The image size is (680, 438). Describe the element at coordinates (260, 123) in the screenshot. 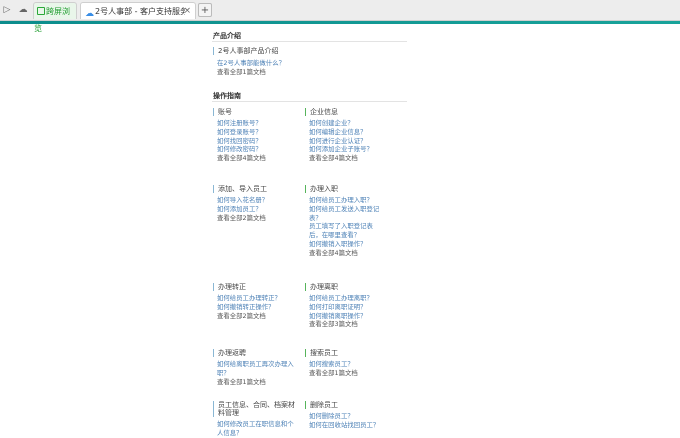

I see `doc-link: 如何注册账号？` at that location.